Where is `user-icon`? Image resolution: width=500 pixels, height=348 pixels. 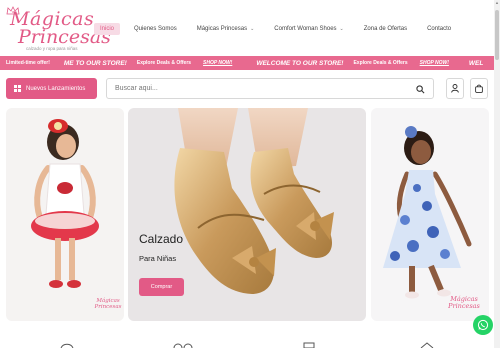
user-icon is located at coordinates (455, 88).